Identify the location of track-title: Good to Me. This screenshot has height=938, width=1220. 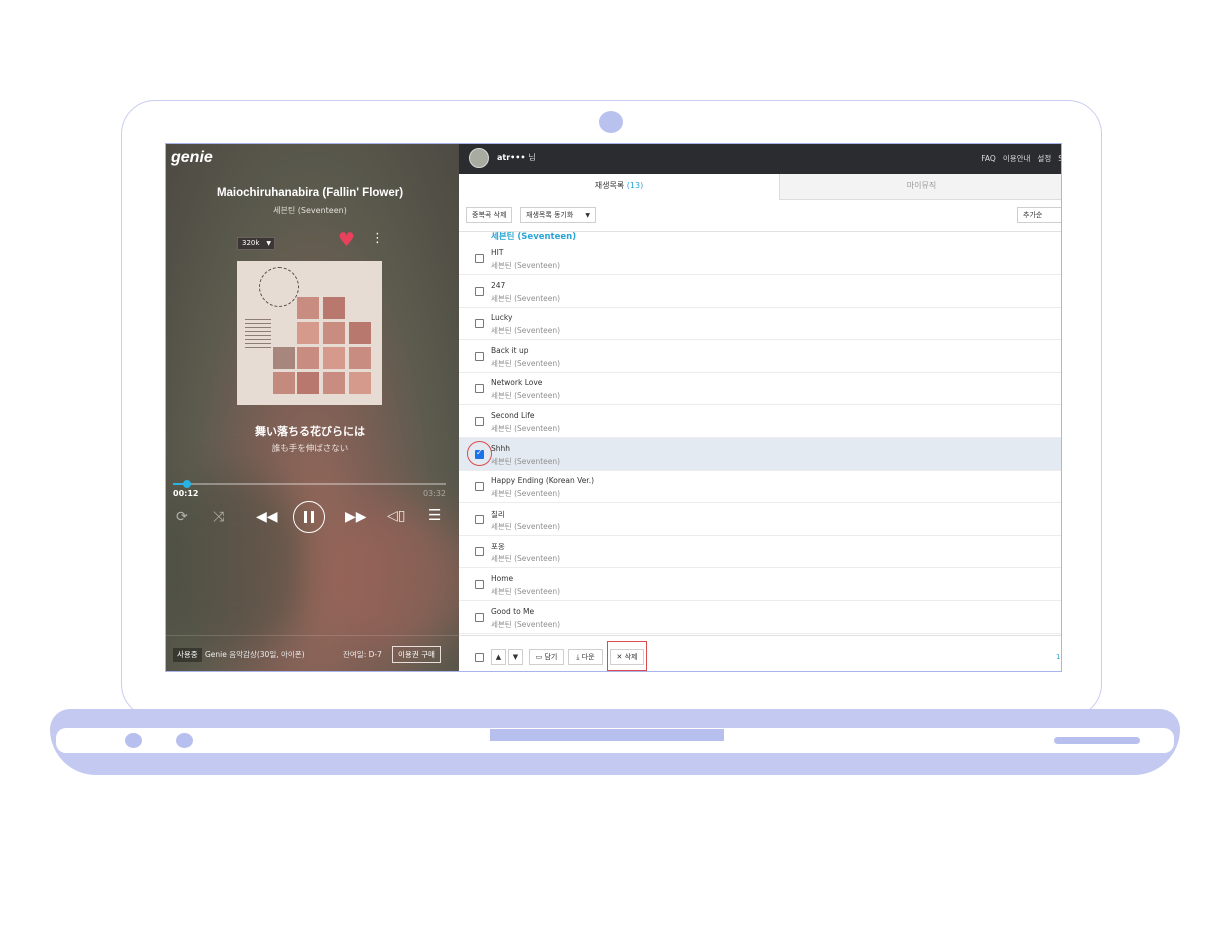
(512, 611).